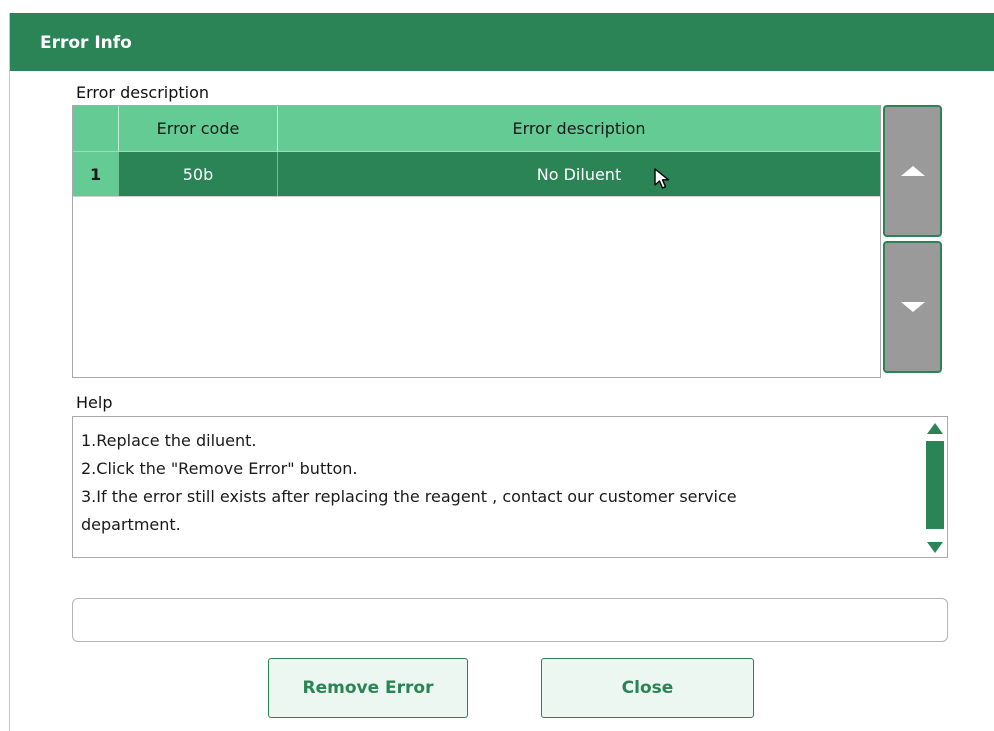  Describe the element at coordinates (368, 688) in the screenshot. I see `remove-error-button: Remove Error` at that location.